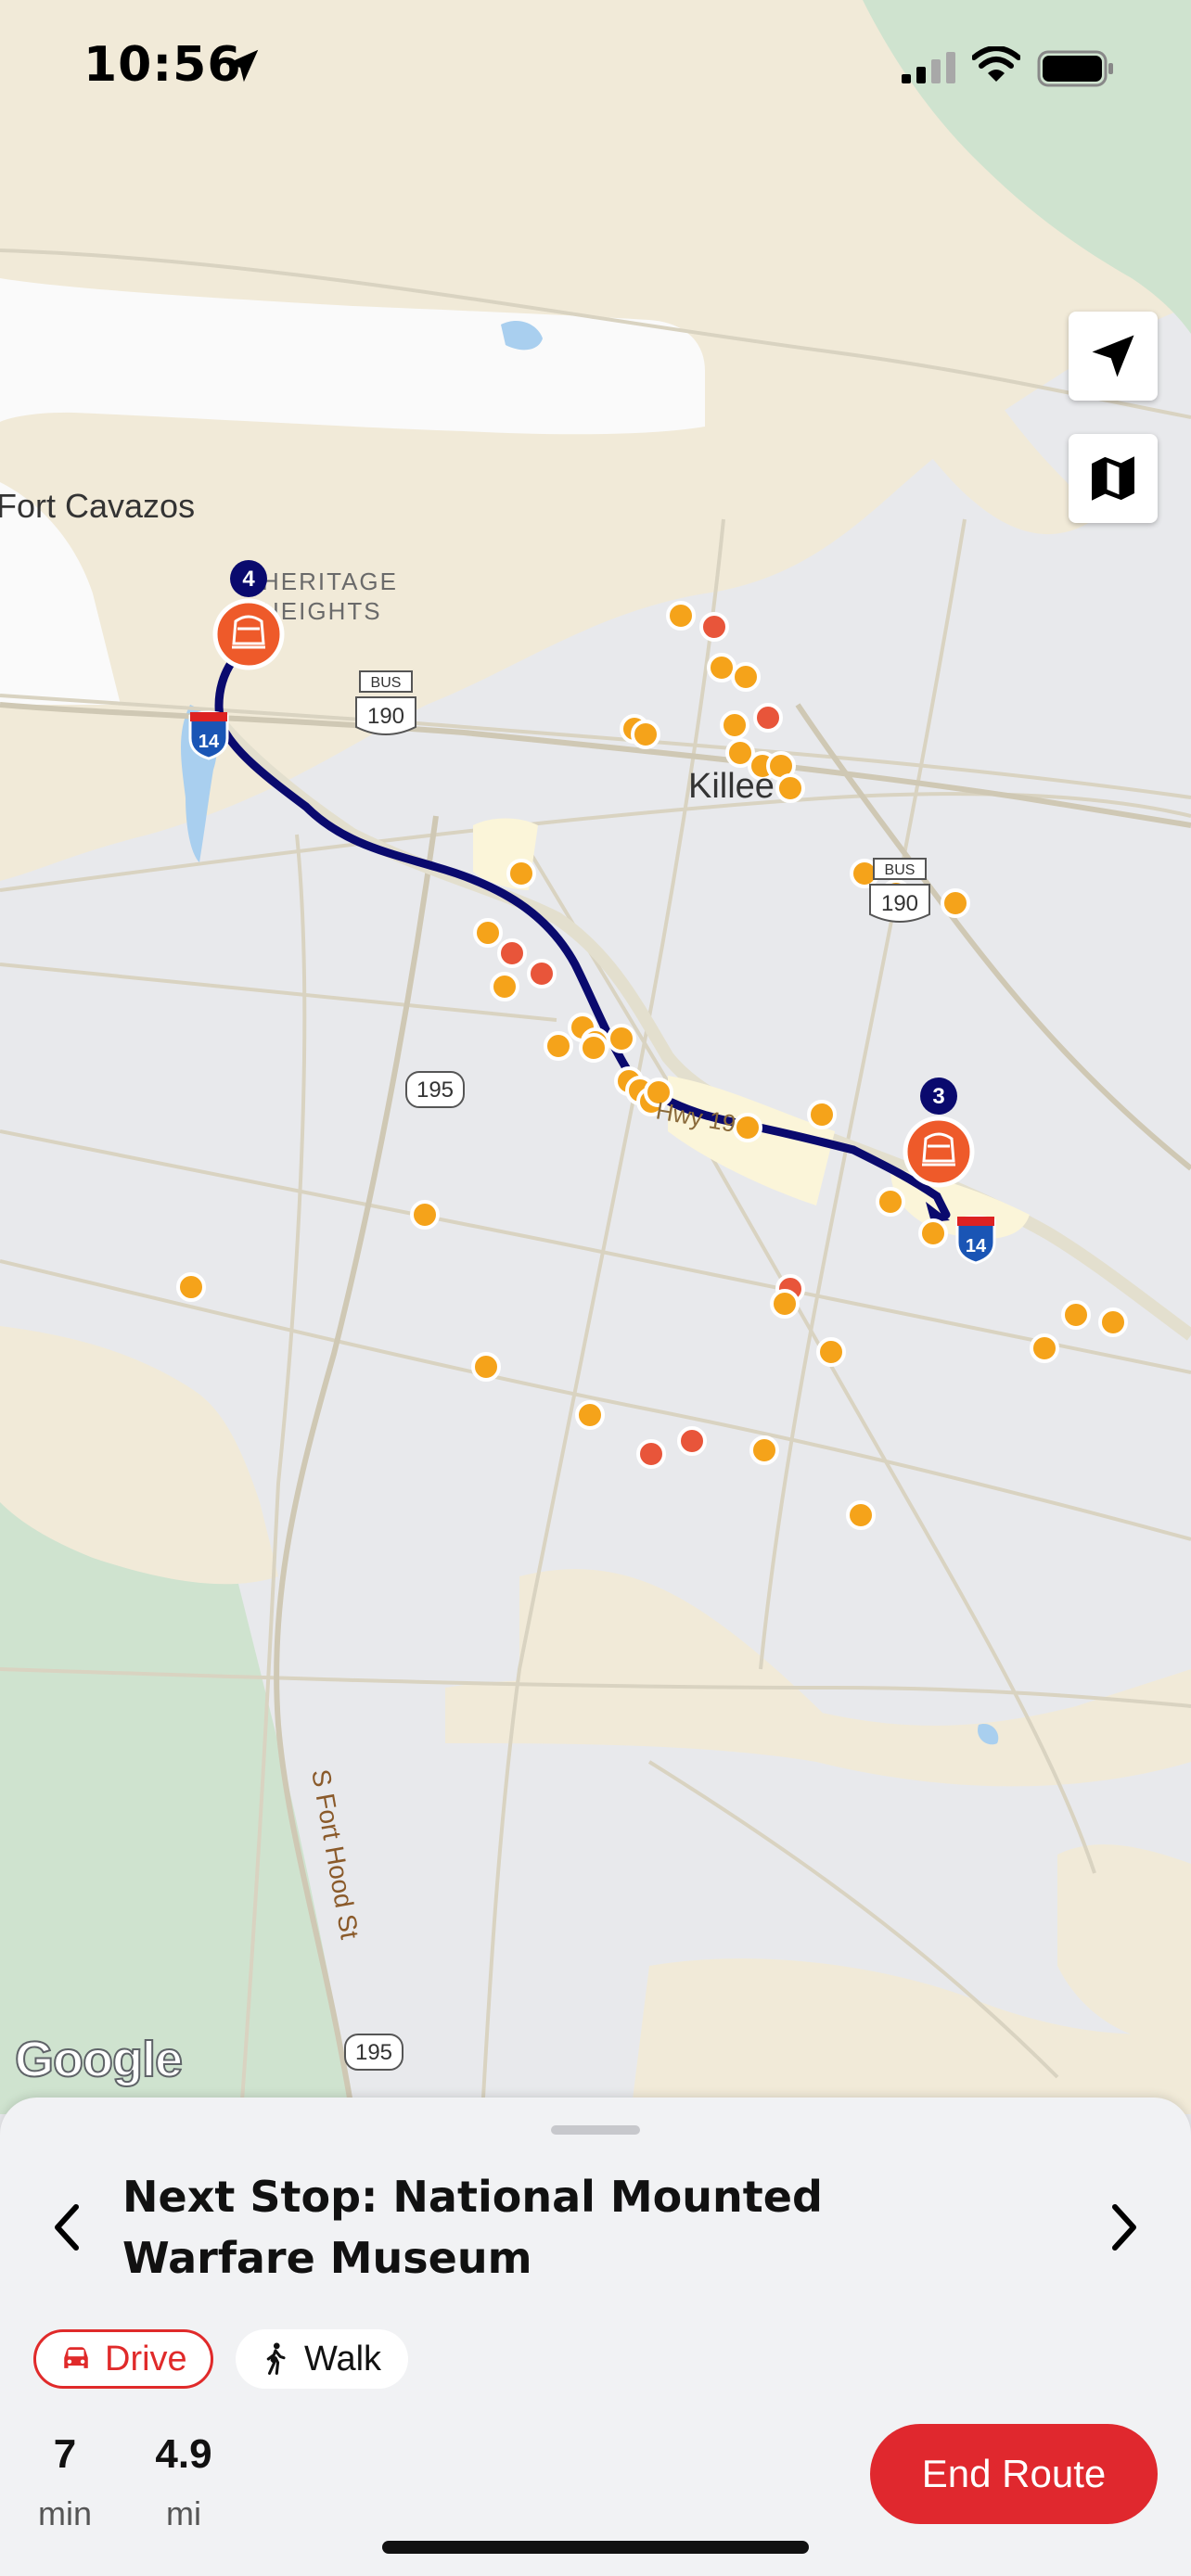 This screenshot has width=1191, height=2576. What do you see at coordinates (146, 2358) in the screenshot?
I see `mode-drive-label: Drive` at bounding box center [146, 2358].